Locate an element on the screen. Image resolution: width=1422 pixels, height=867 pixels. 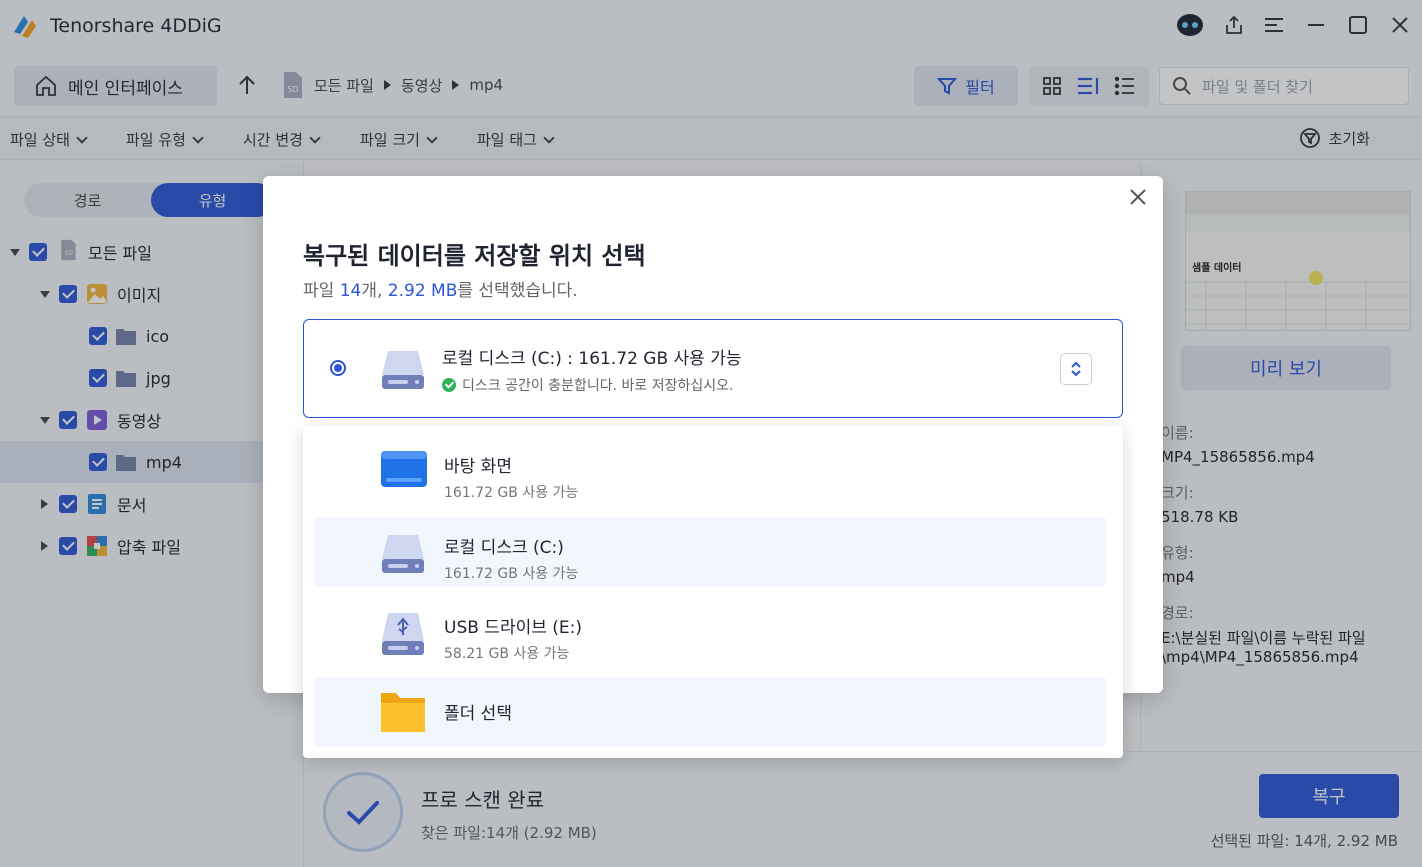
usb-drive-icon is located at coordinates (403, 634).